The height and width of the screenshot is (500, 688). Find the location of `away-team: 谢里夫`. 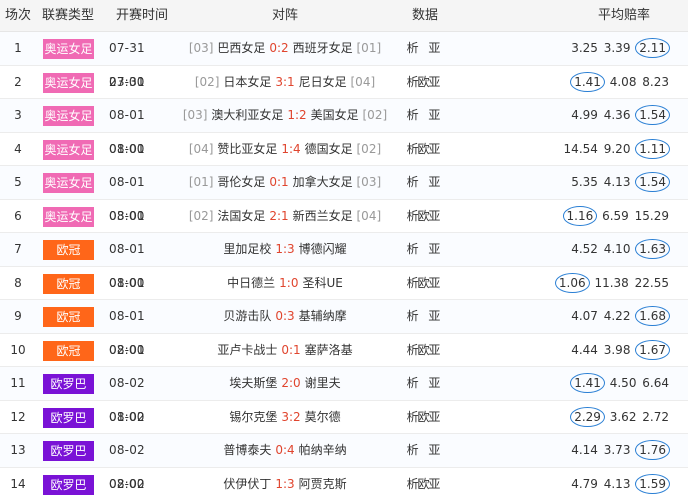

away-team: 谢里夫 is located at coordinates (323, 383).